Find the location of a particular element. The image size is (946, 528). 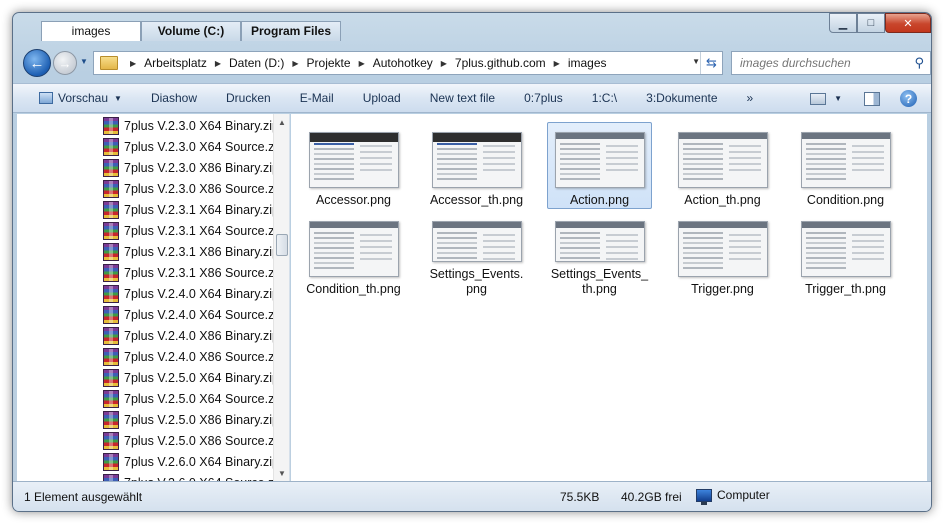

list-item: 7plus V.2.3.1 X86 Source.zip is located at coordinates (193, 272).